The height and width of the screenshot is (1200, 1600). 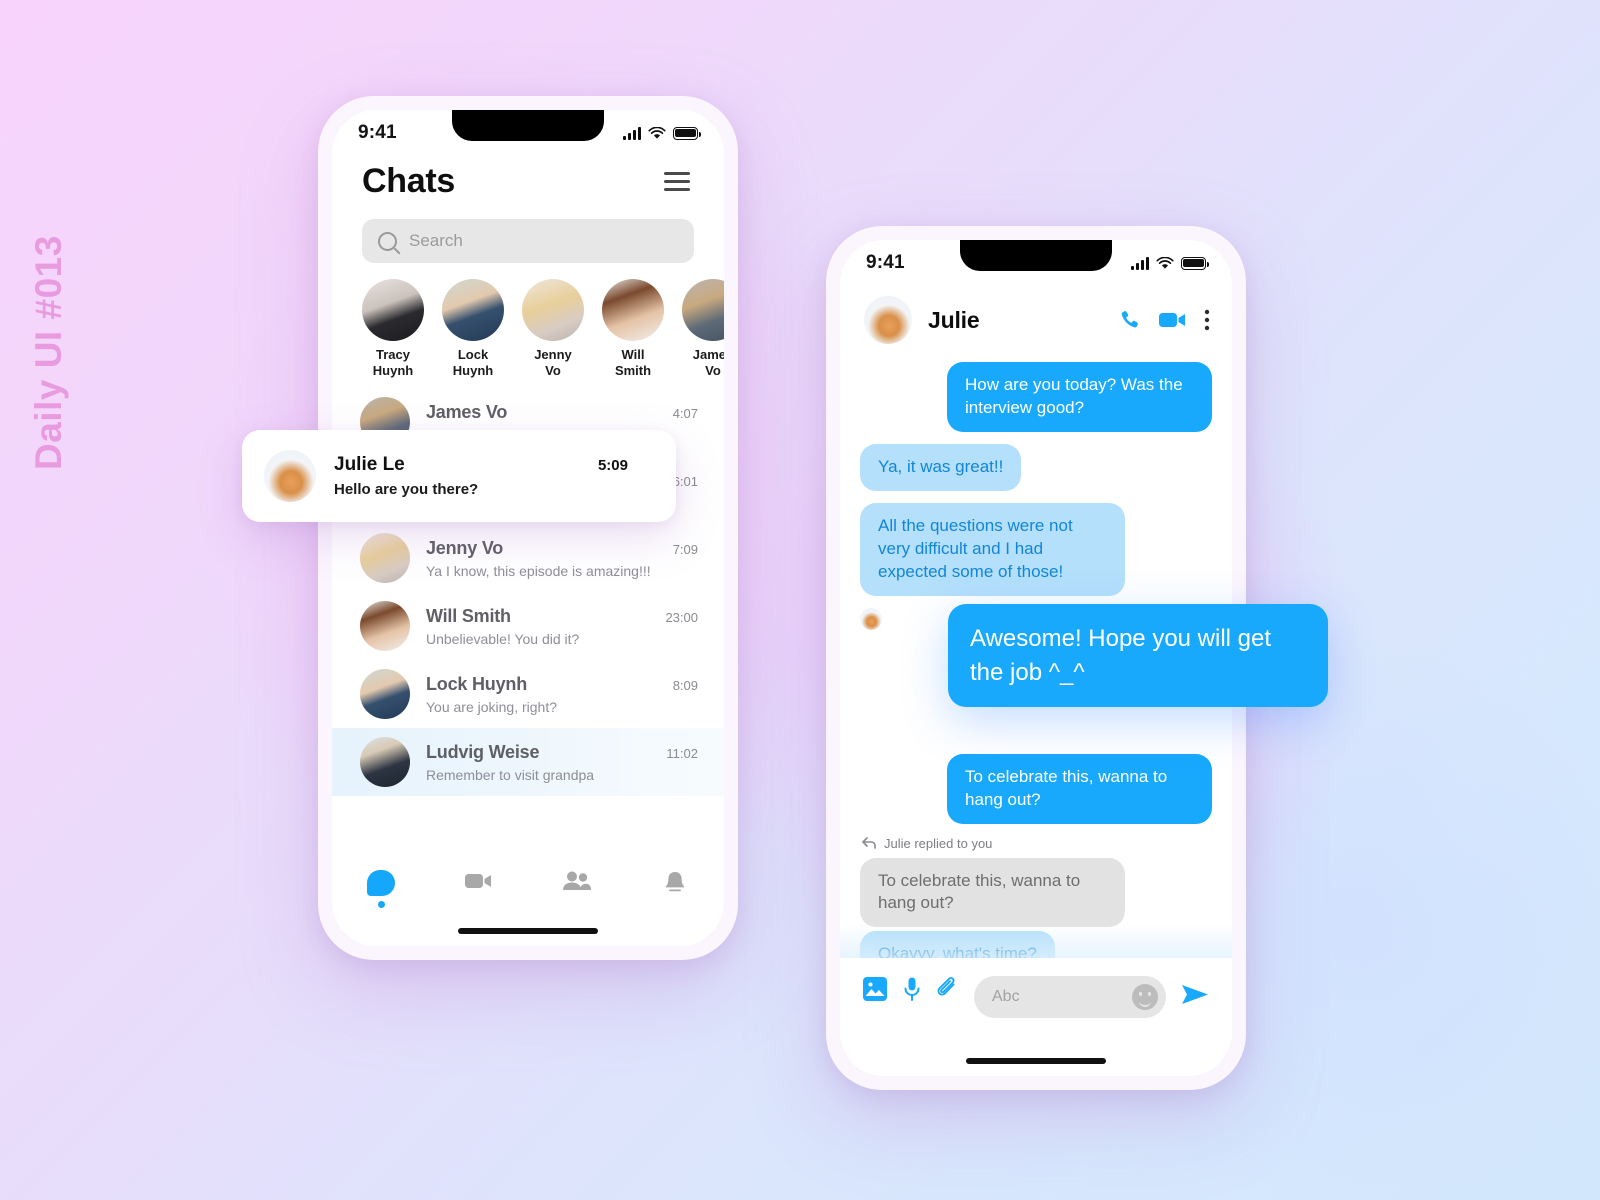 What do you see at coordinates (948, 989) in the screenshot?
I see `paperclip-icon` at bounding box center [948, 989].